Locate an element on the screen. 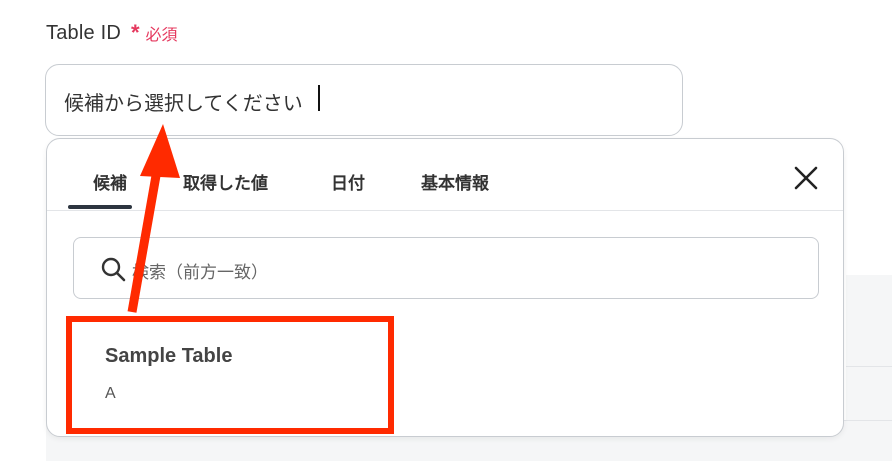  close-button is located at coordinates (806, 178).